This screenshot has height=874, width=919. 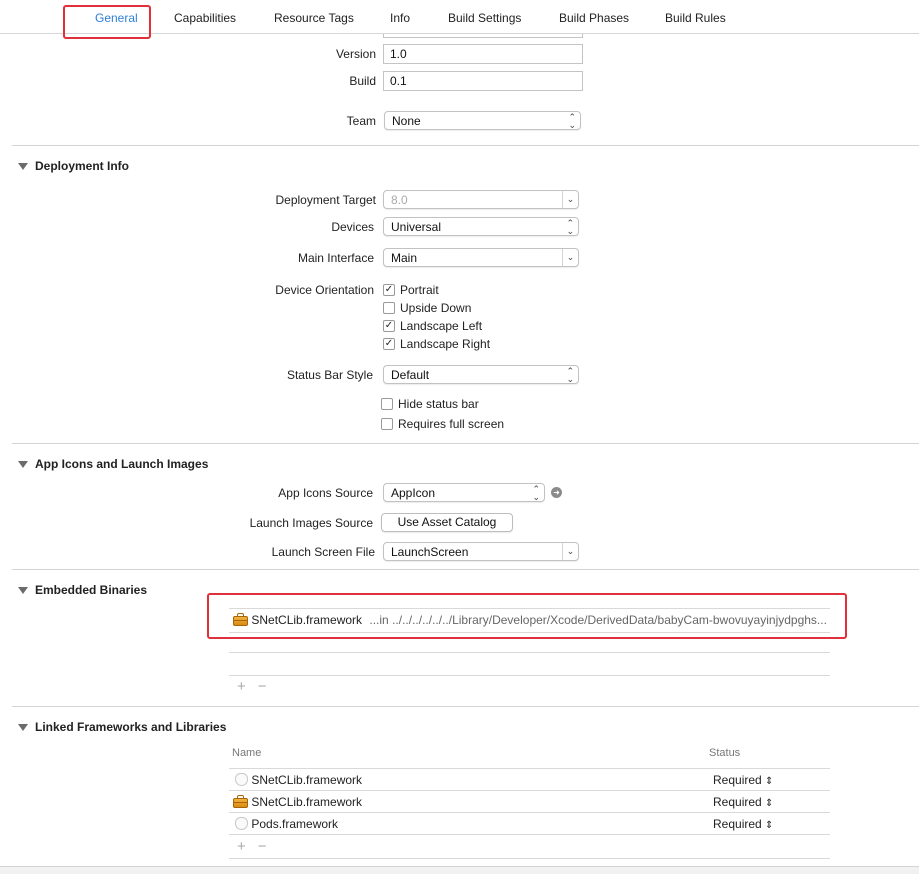 I want to click on status-bar-style-popup: Default ⌃ ⌄, so click(x=481, y=374).